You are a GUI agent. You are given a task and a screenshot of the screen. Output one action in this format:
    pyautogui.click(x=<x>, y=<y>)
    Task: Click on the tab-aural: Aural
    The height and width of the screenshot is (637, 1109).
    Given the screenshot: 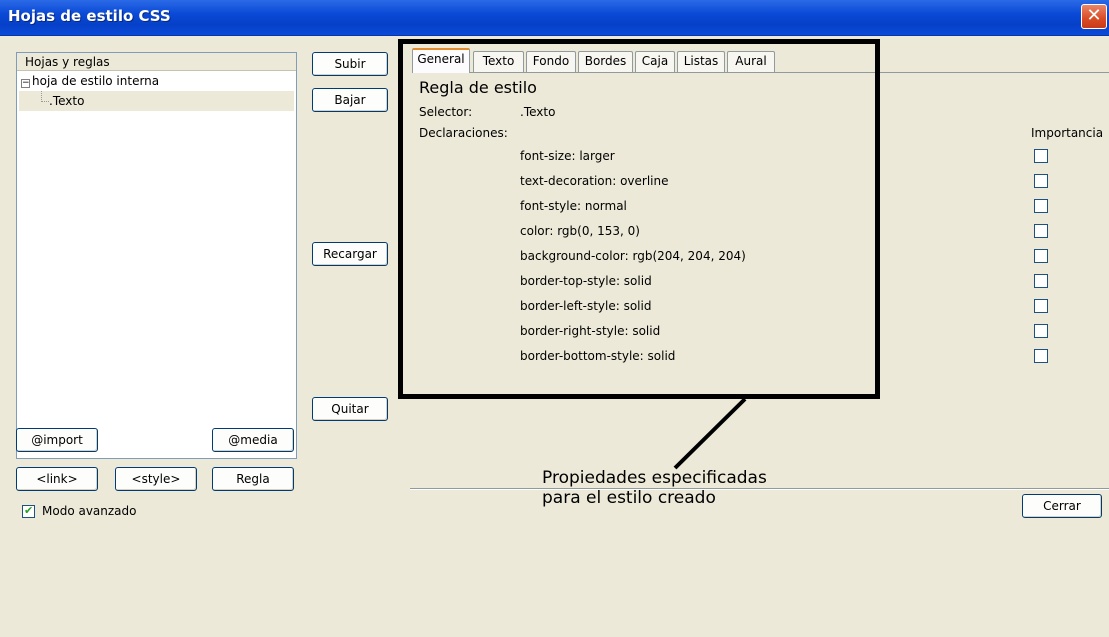 What is the action you would take?
    pyautogui.click(x=751, y=61)
    